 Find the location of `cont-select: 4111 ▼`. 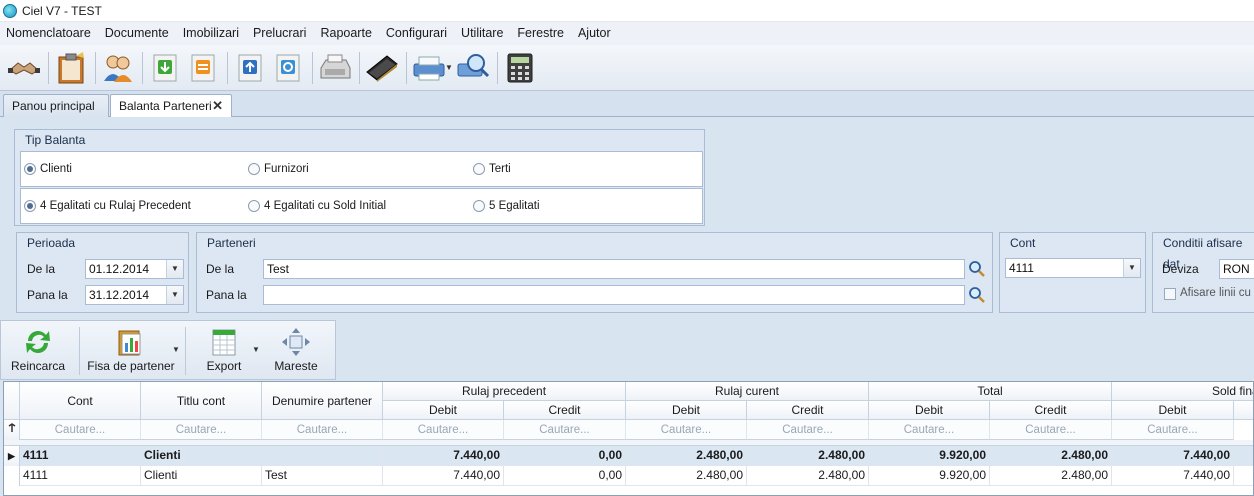

cont-select: 4111 ▼ is located at coordinates (1073, 268).